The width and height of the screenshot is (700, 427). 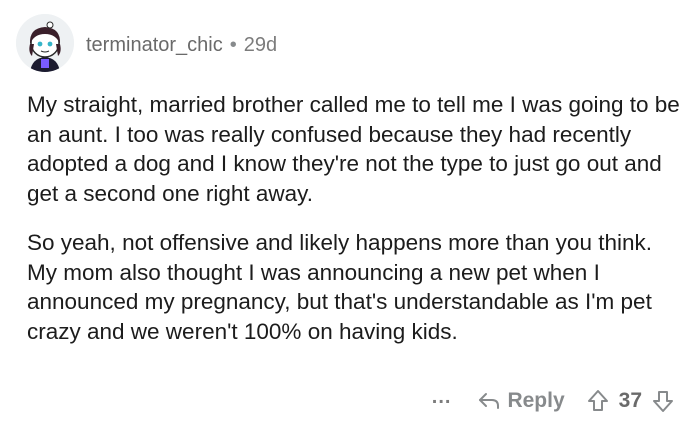 What do you see at coordinates (663, 401) in the screenshot?
I see `downvote-arrow-icon` at bounding box center [663, 401].